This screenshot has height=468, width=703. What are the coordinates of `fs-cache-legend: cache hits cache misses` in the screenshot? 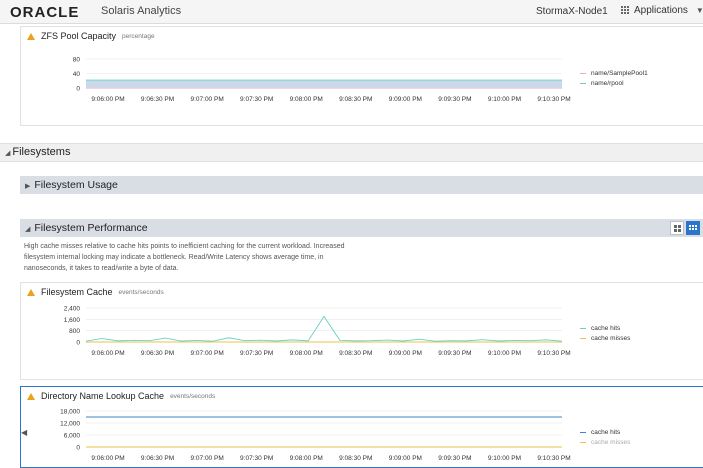 It's located at (605, 335).